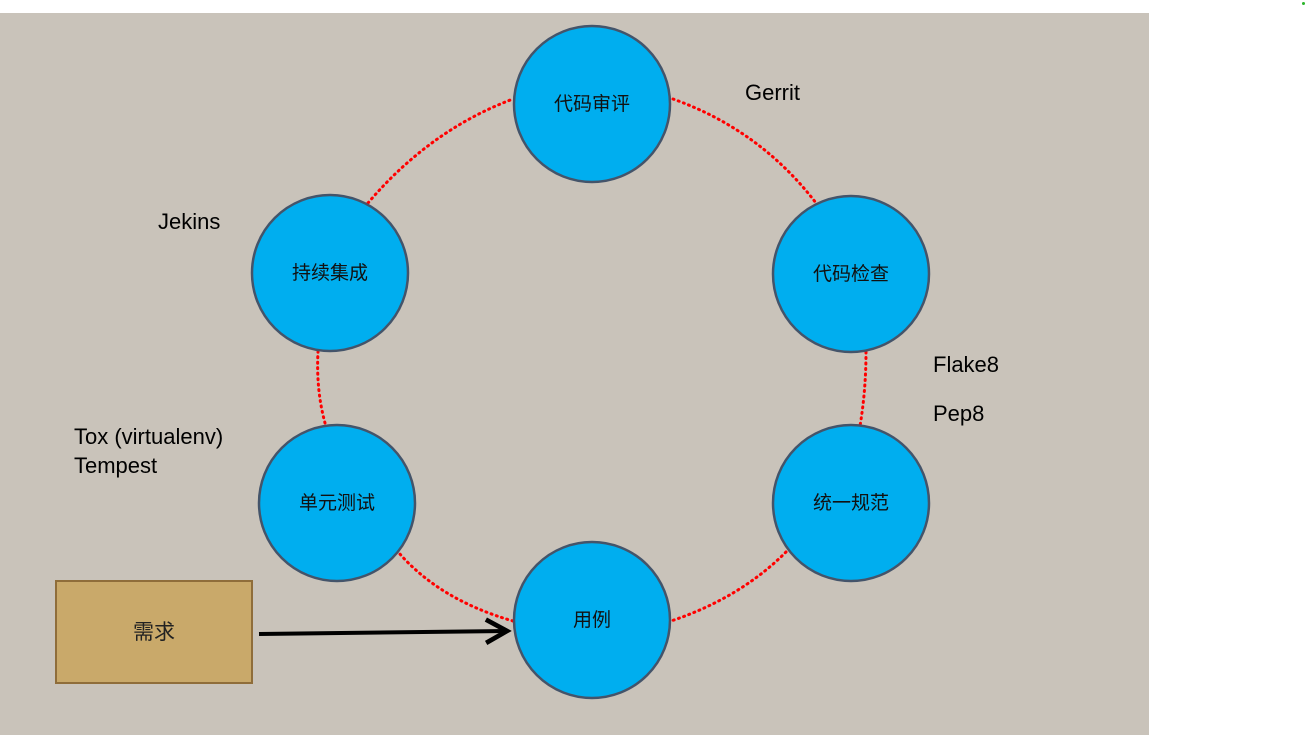 The image size is (1309, 735). I want to click on node-use-case-label: 用例, so click(592, 620).